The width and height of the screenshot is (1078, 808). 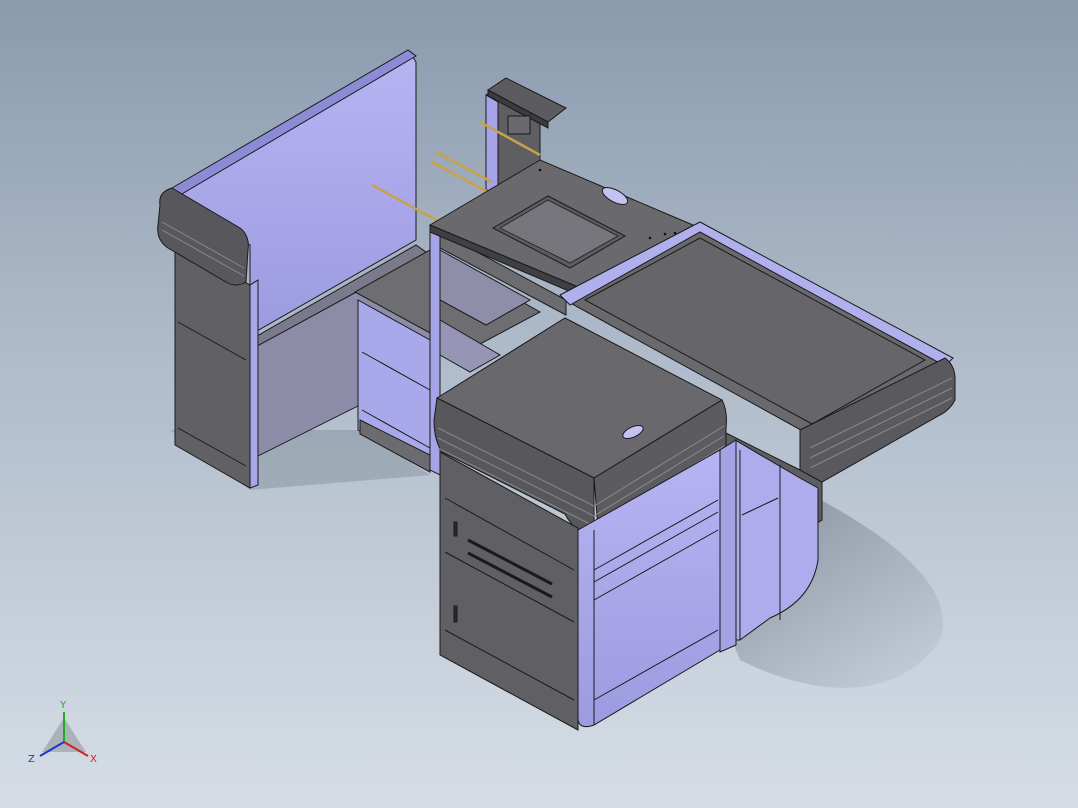 I want to click on triad-z-label: Z, so click(x=31, y=759).